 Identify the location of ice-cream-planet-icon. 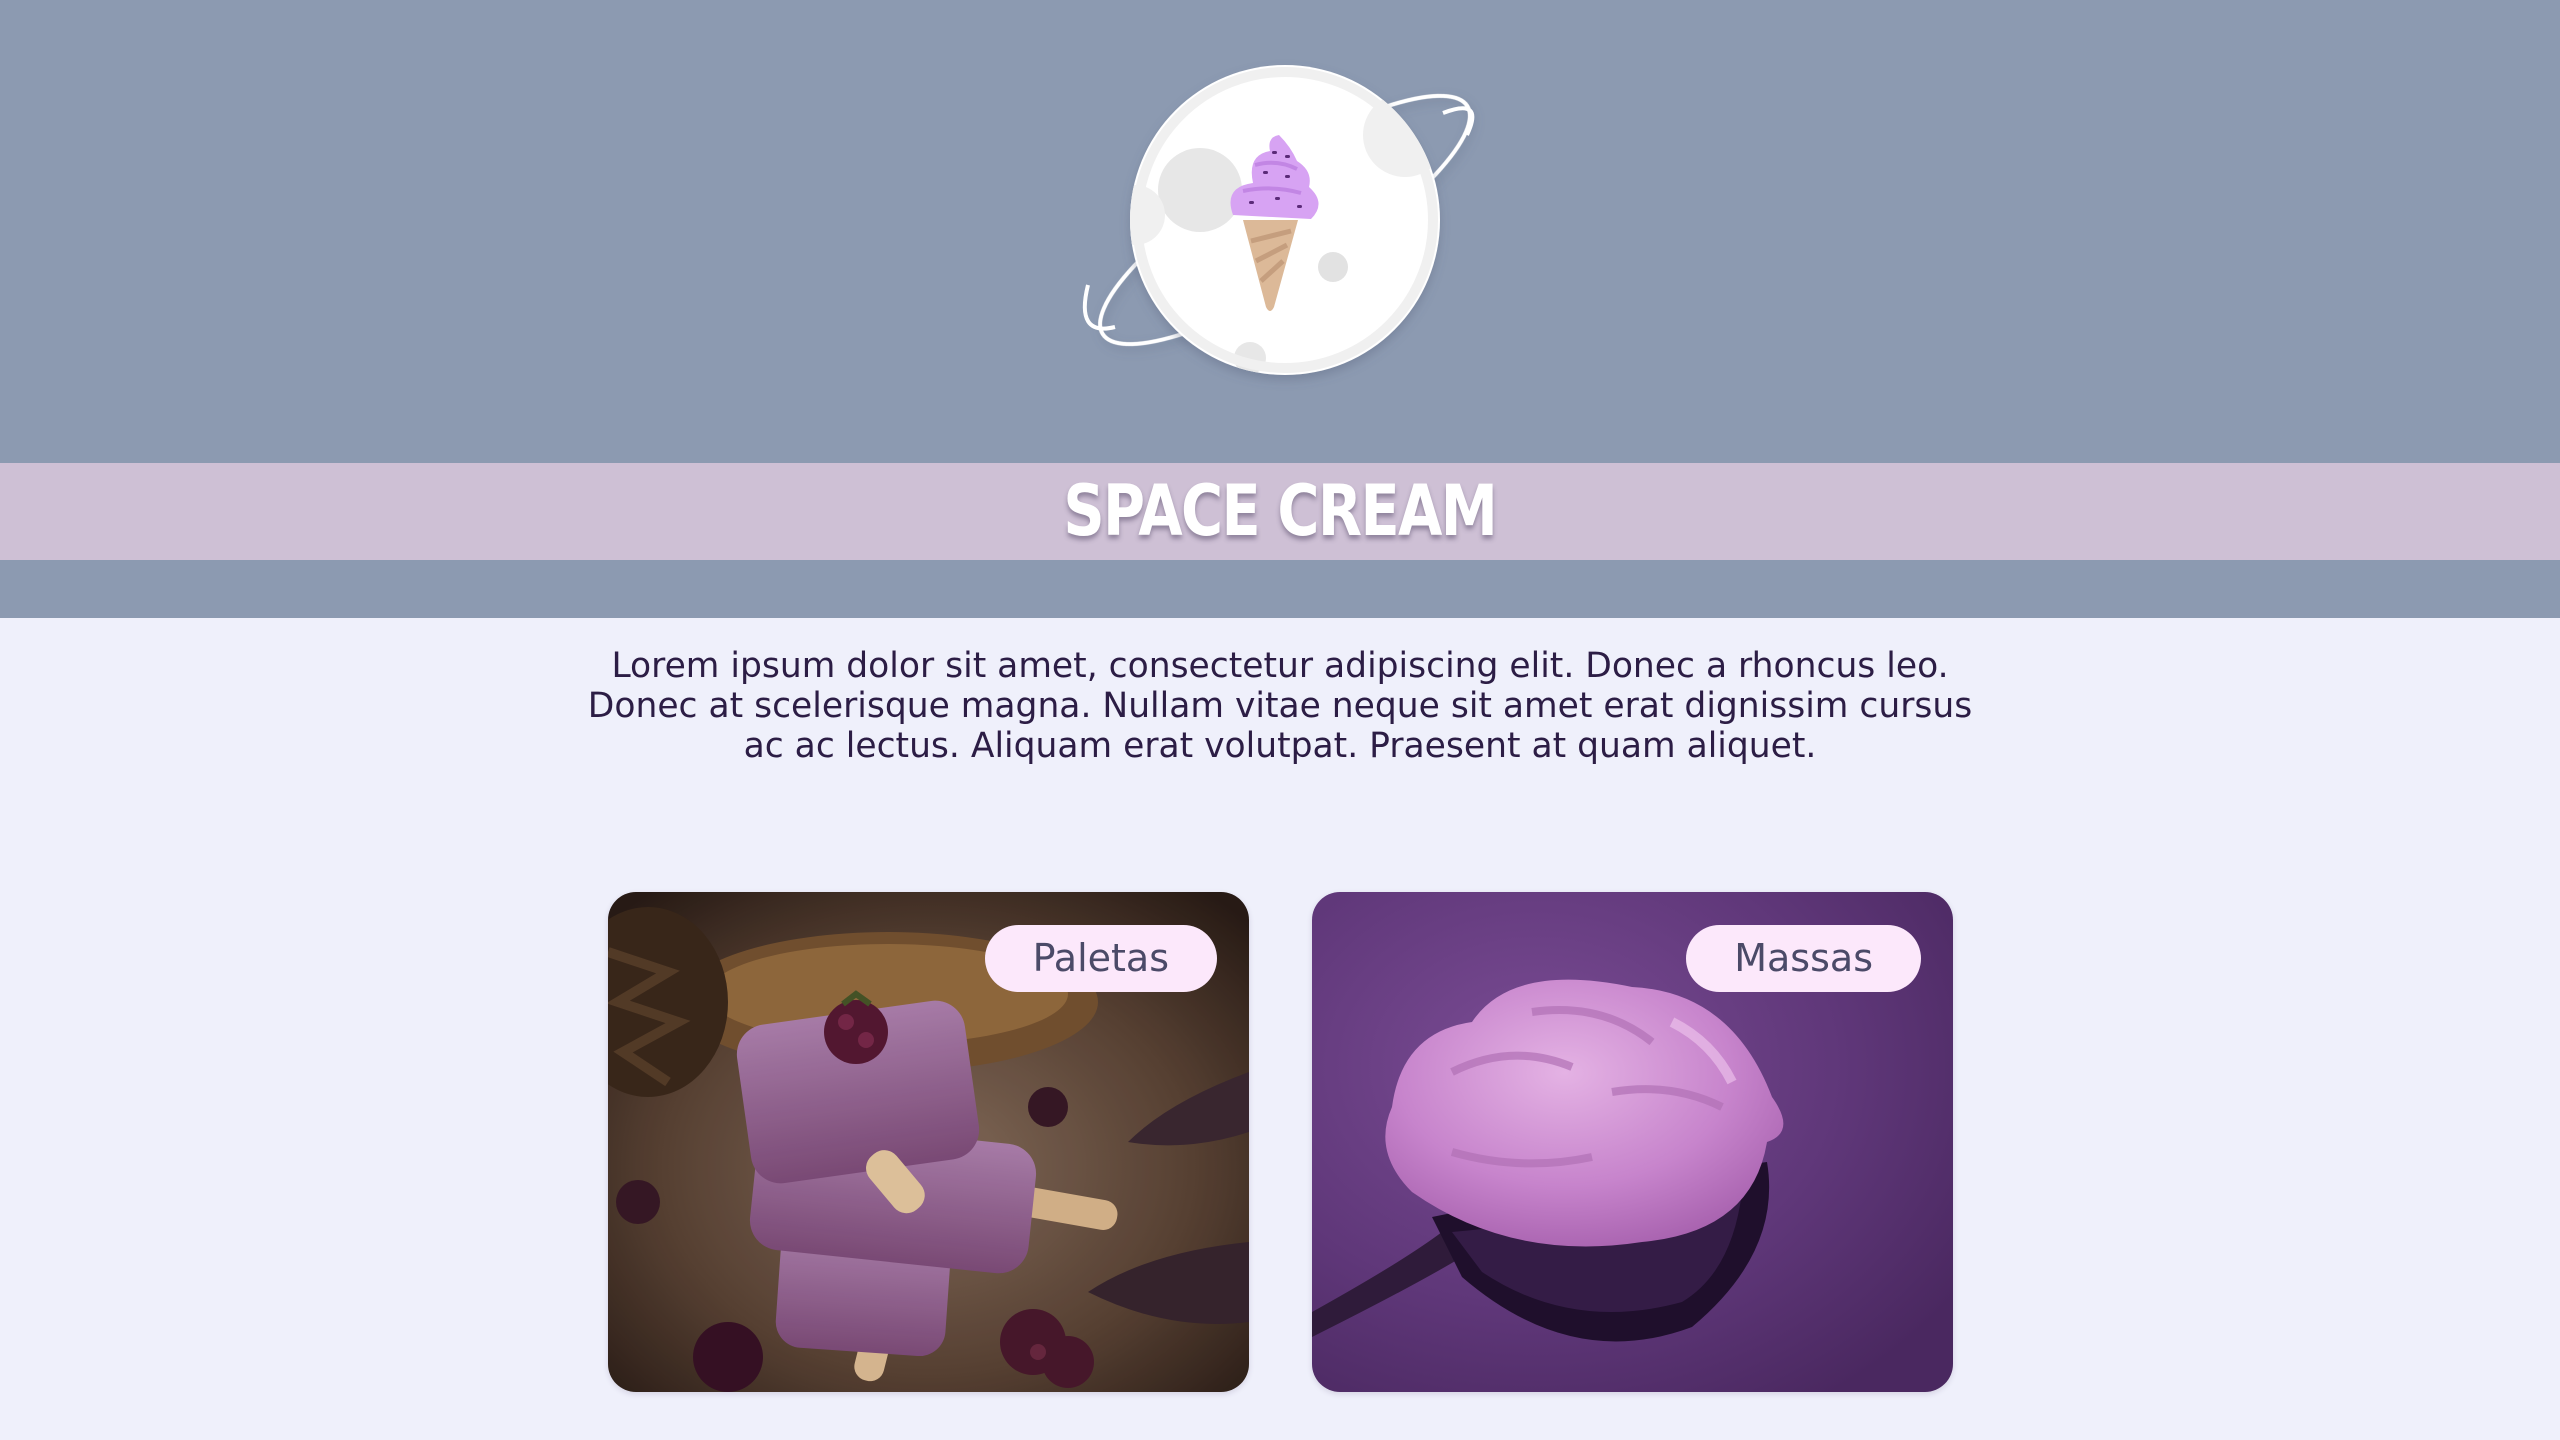
(1285, 225).